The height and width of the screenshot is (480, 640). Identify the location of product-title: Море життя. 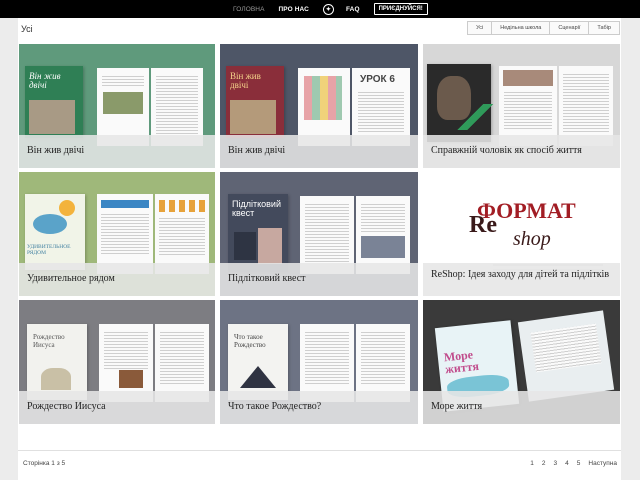
(521, 407).